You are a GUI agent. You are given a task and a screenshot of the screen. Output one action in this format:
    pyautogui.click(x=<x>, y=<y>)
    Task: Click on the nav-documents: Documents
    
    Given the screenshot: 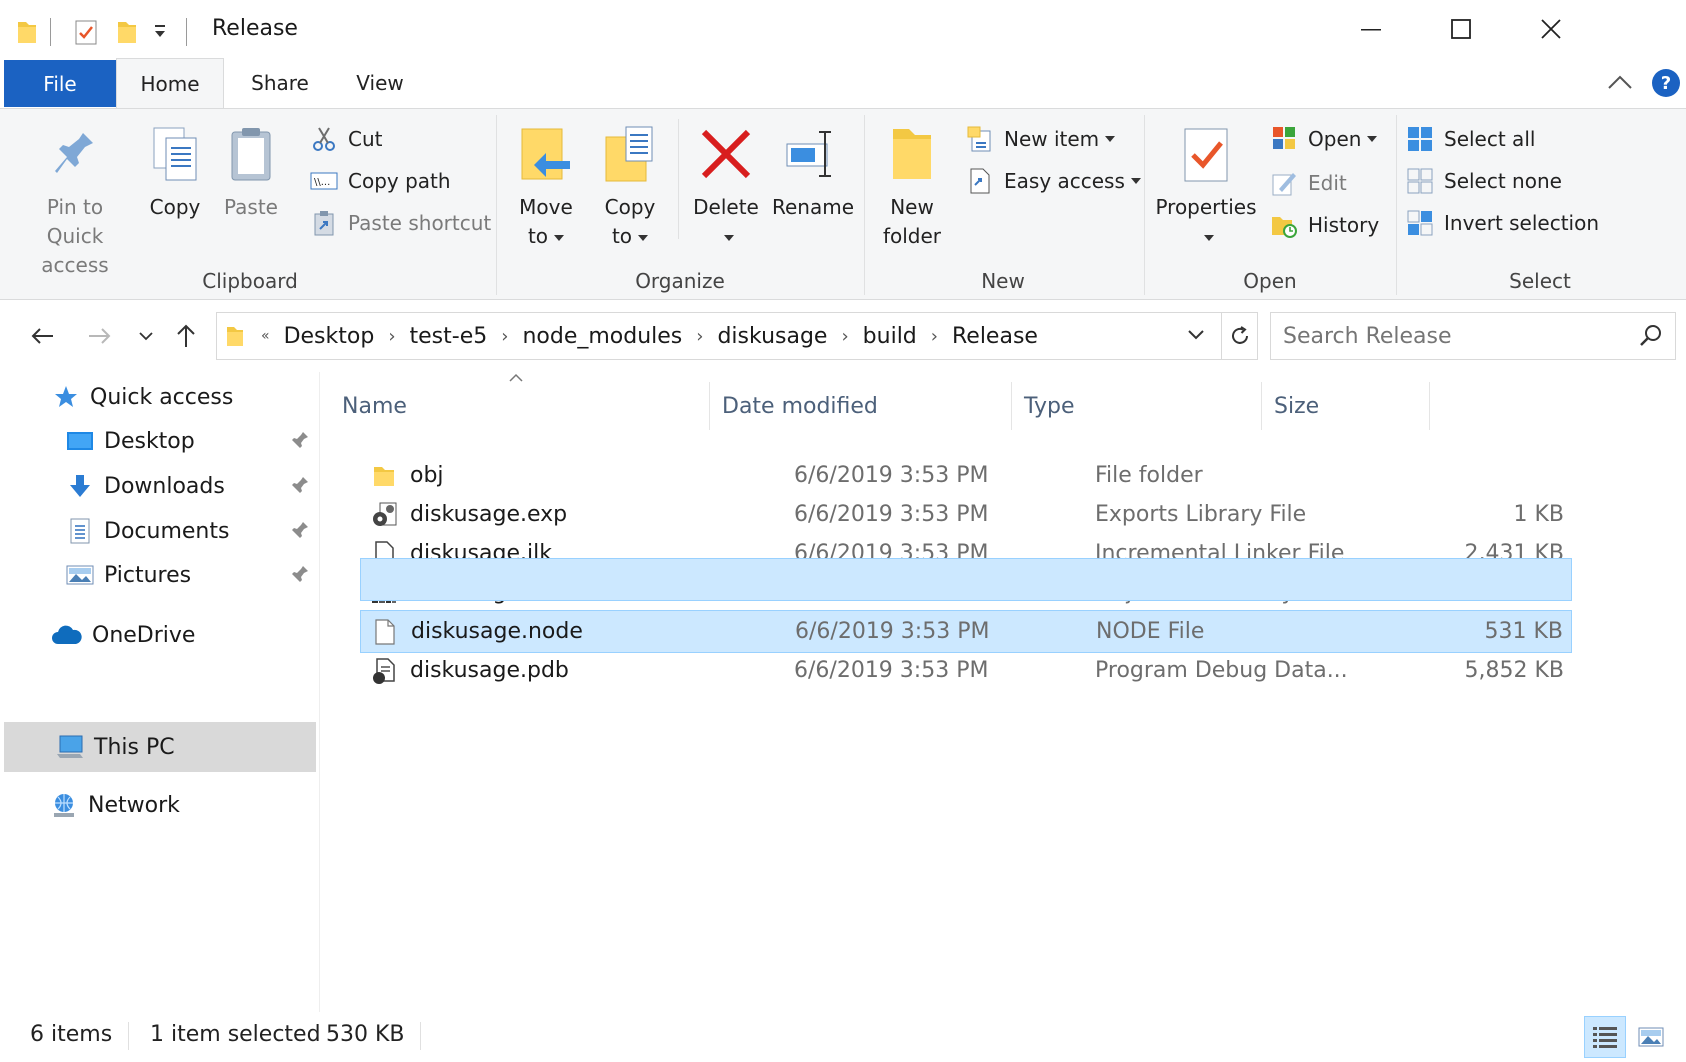 What is the action you would take?
    pyautogui.click(x=147, y=531)
    